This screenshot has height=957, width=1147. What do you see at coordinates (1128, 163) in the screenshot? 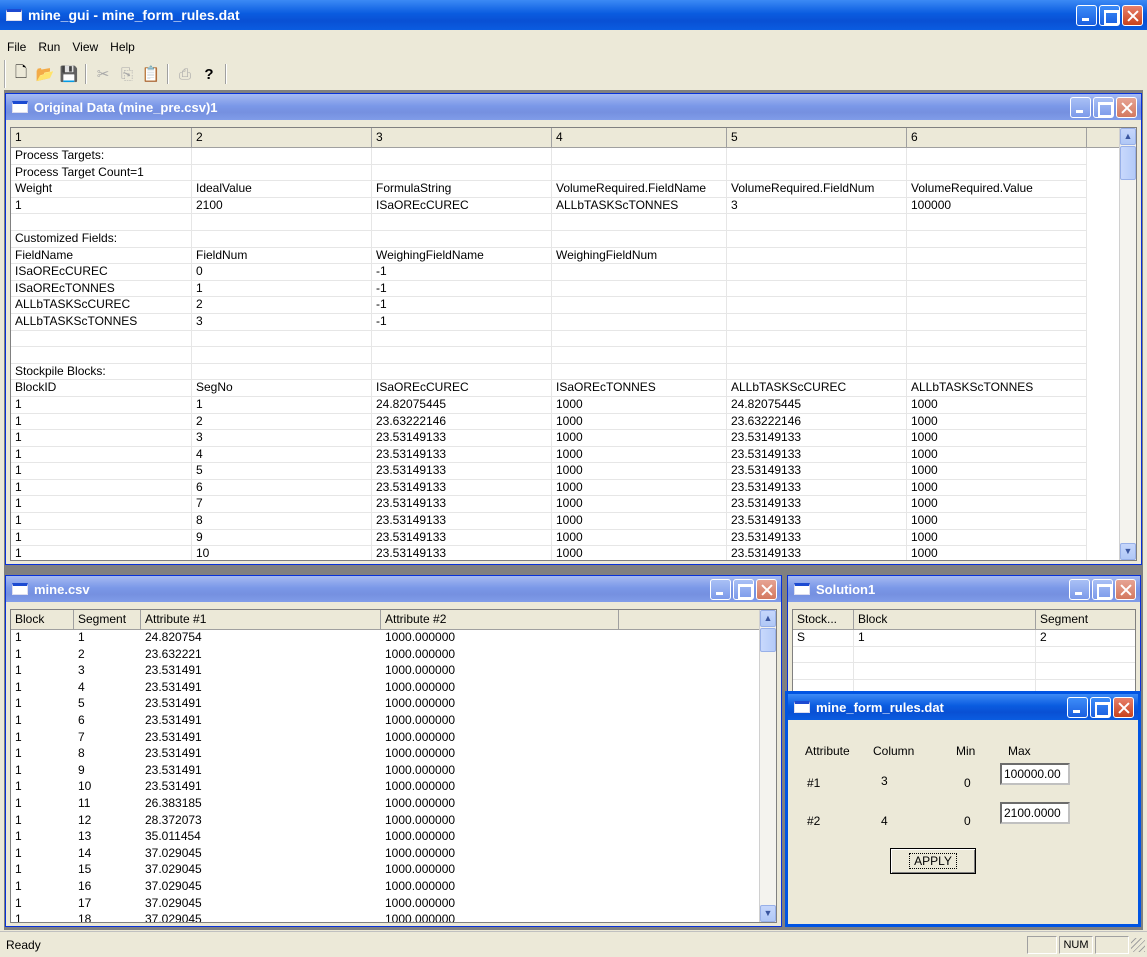
I see `scroll-thumb` at bounding box center [1128, 163].